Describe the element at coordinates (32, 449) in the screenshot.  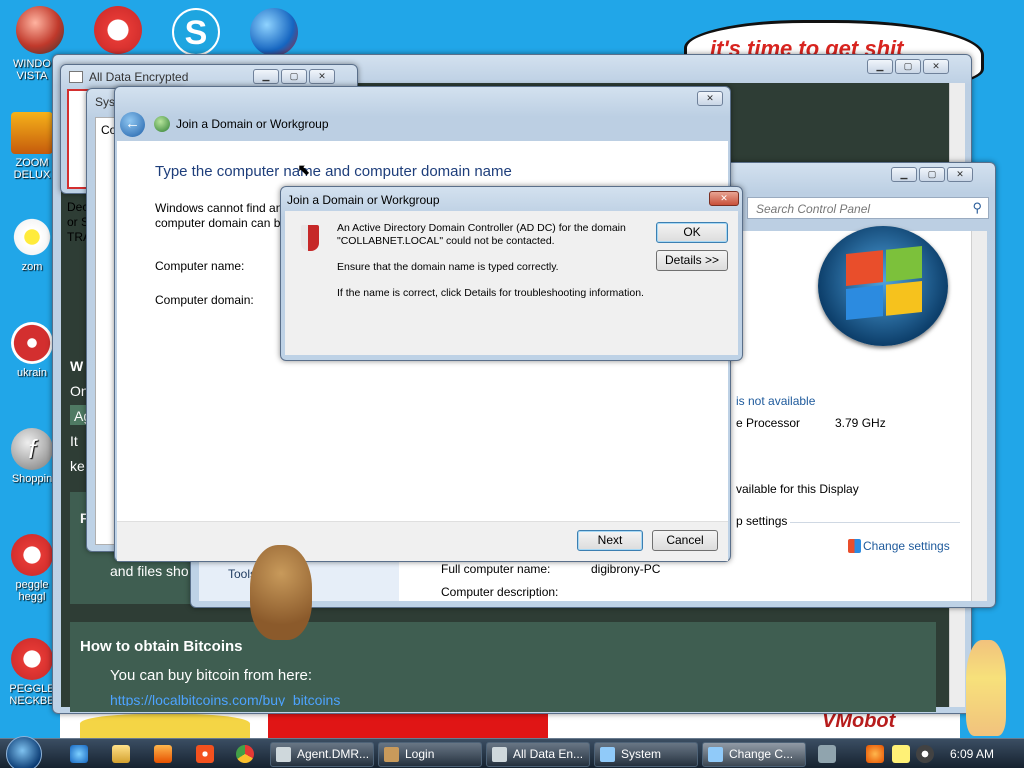
I see `flash-icon: f` at that location.